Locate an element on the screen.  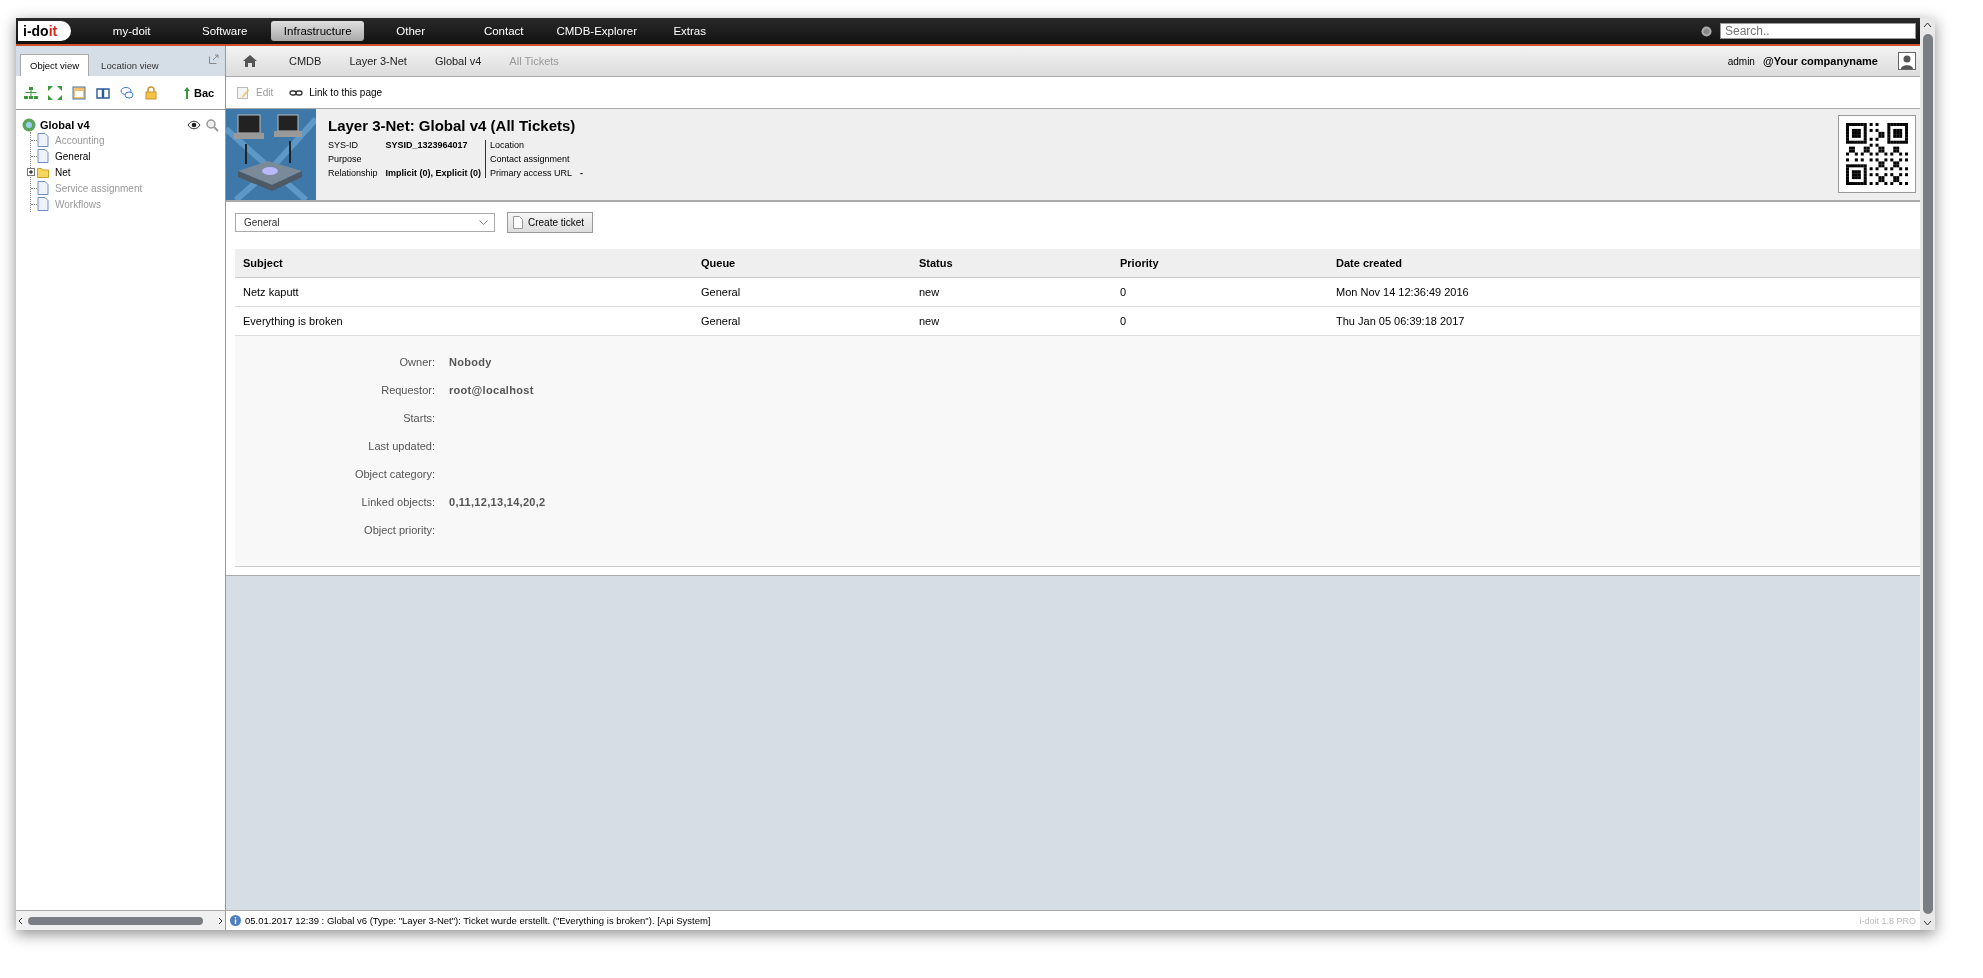
detail-label: Starts: is located at coordinates (418, 419).